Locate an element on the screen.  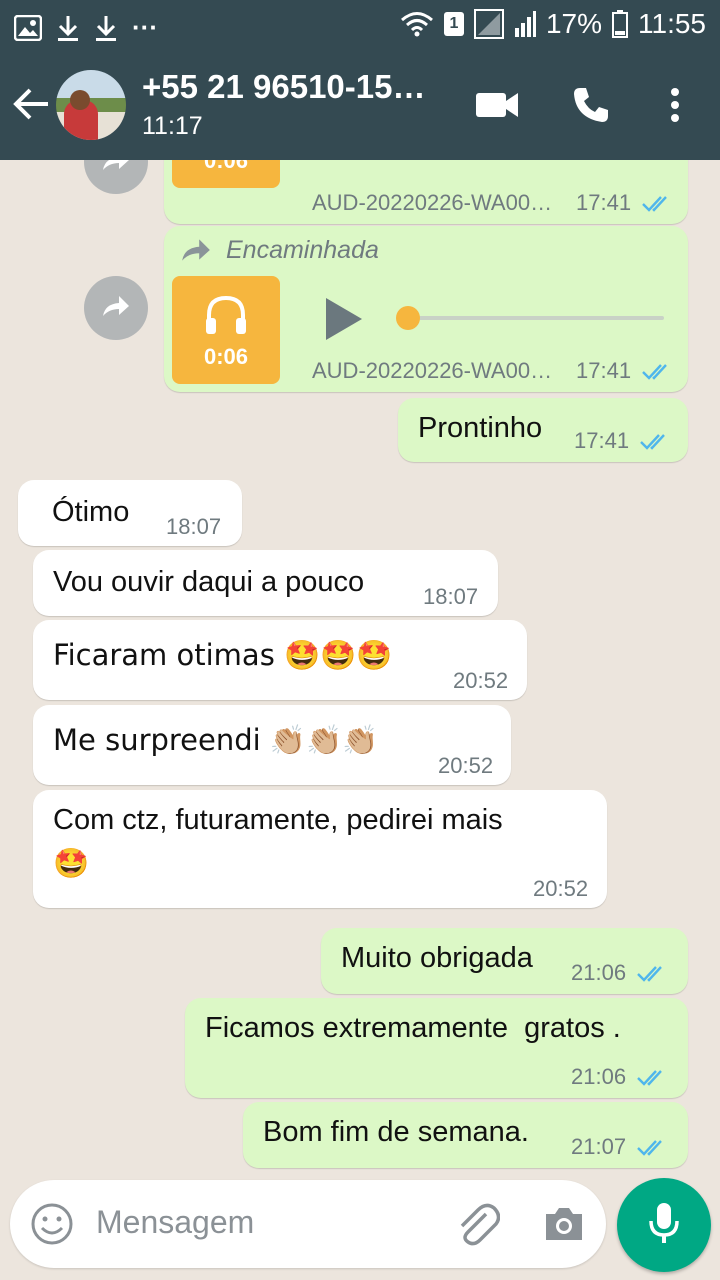
message-emoji: 🤩 is located at coordinates (71, 863).